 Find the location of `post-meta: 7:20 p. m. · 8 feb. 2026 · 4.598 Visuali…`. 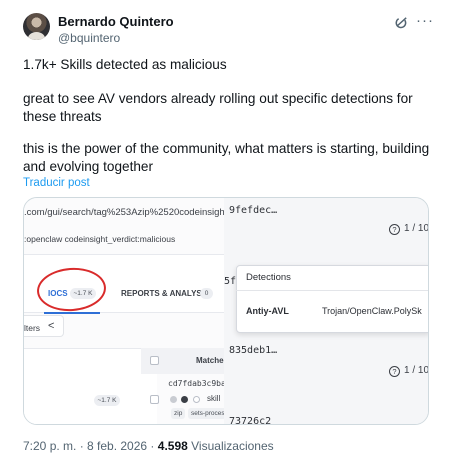

post-meta: 7:20 p. m. · 8 feb. 2026 · 4.598 Visuali… is located at coordinates (148, 446).